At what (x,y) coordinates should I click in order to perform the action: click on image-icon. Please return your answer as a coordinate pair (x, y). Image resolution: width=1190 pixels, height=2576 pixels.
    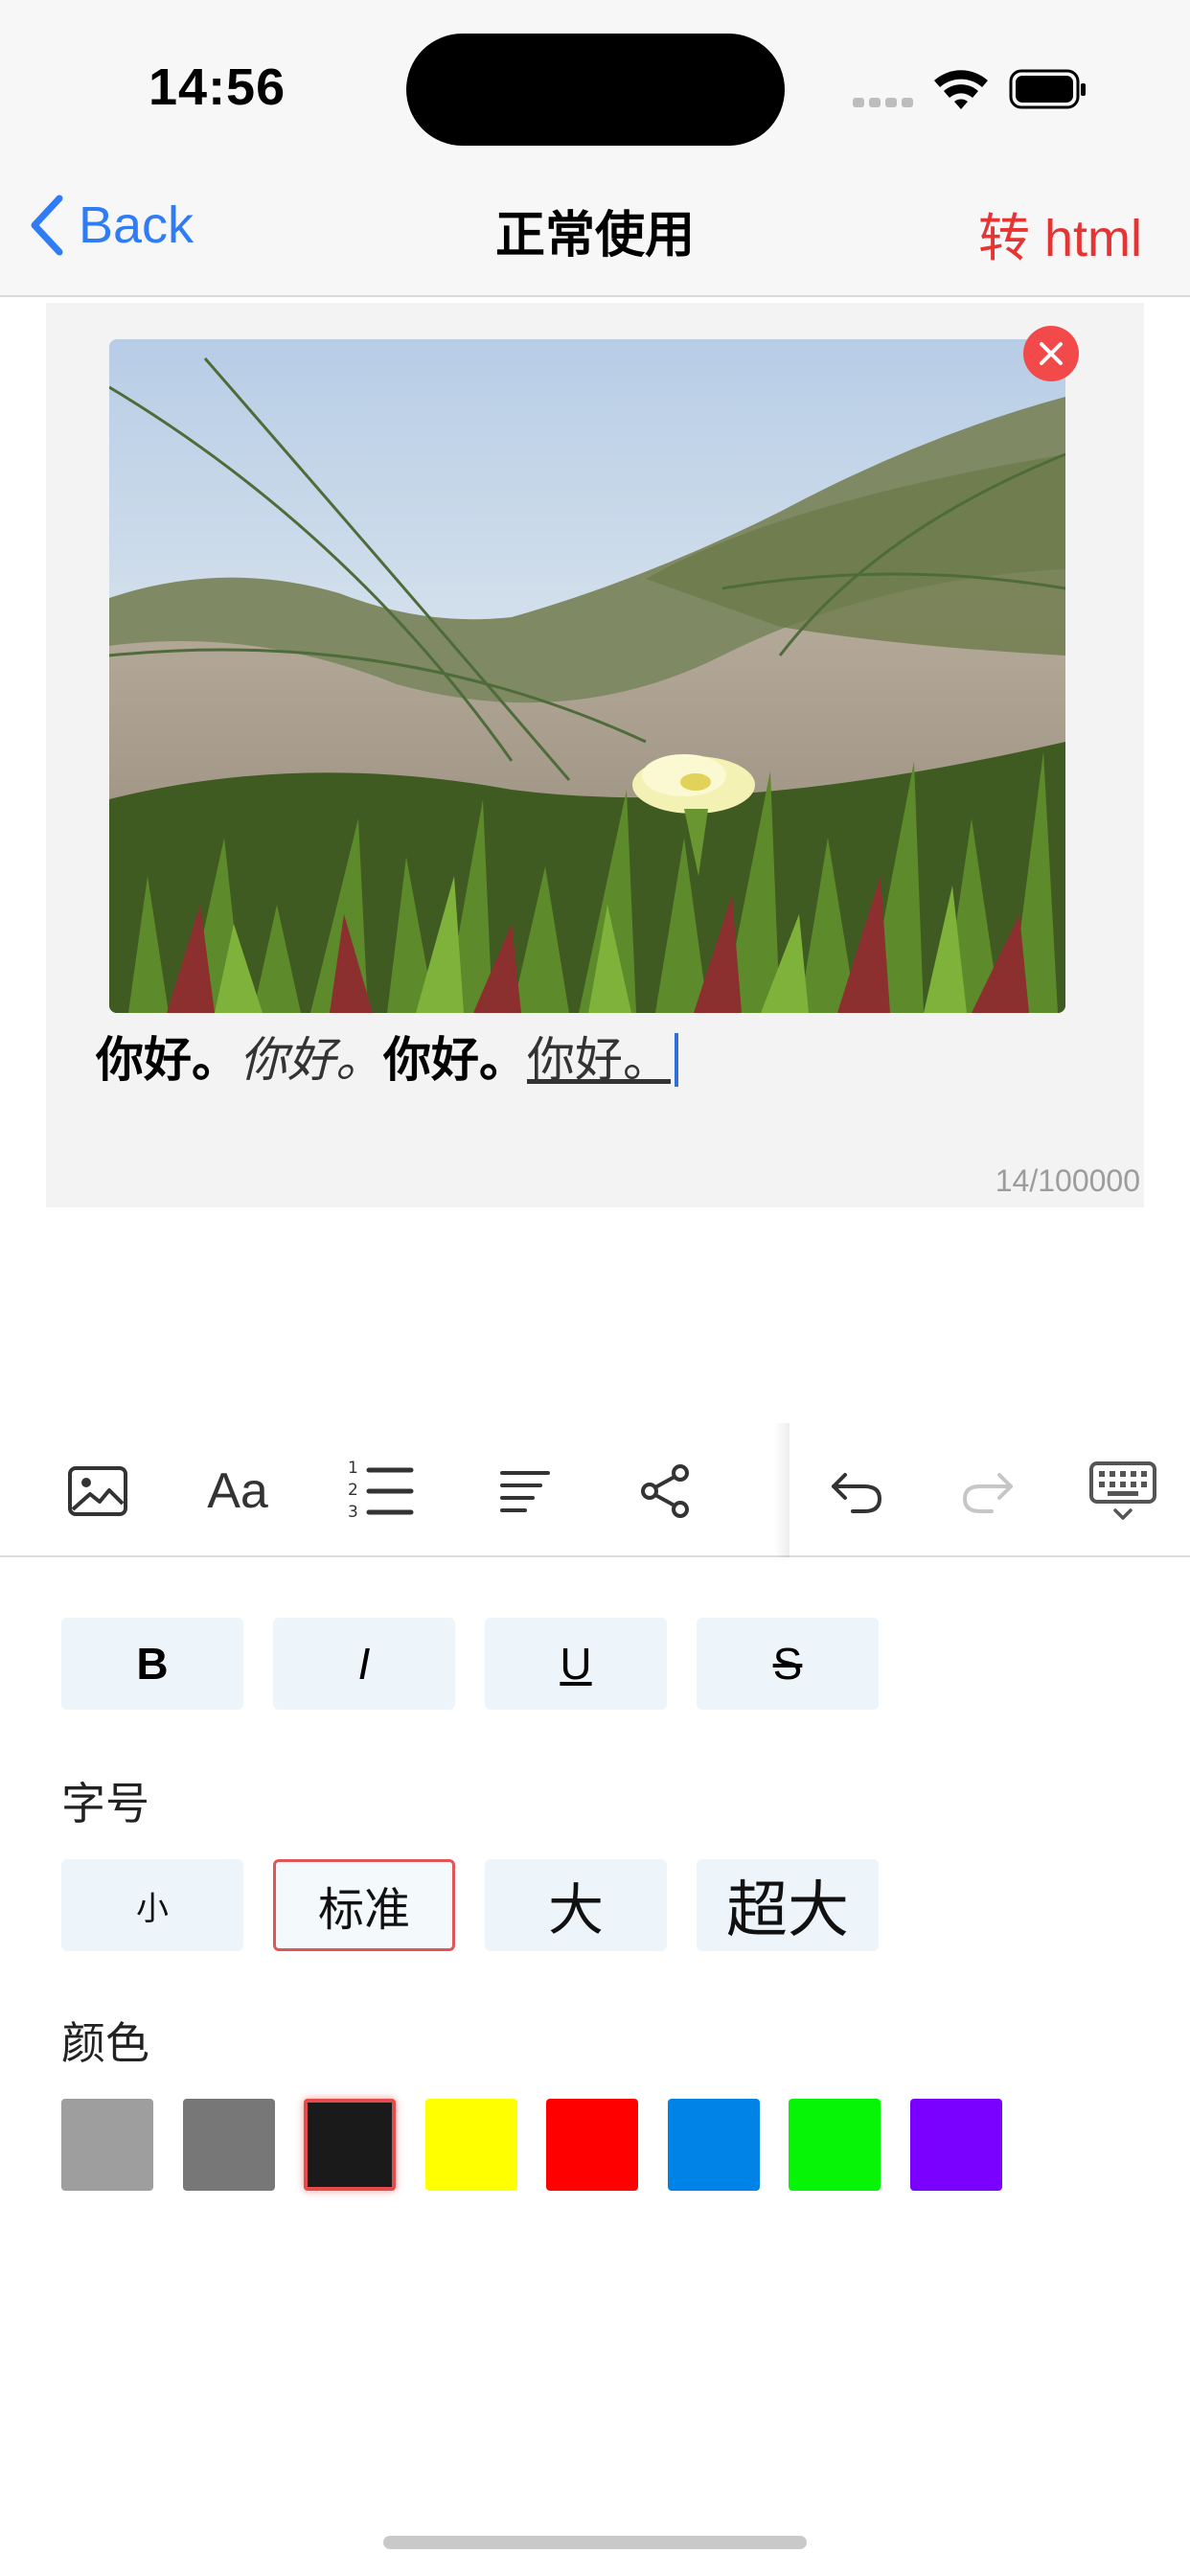
    Looking at the image, I should click on (97, 1491).